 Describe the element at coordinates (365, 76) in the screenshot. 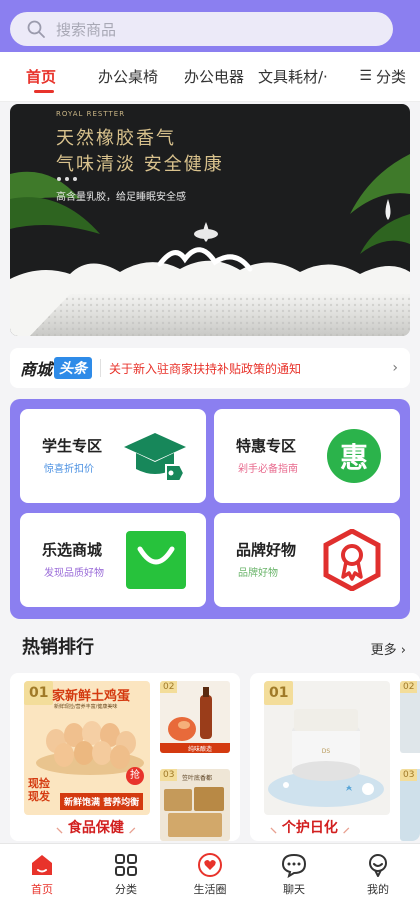

I see `menu-icon: ☰` at that location.